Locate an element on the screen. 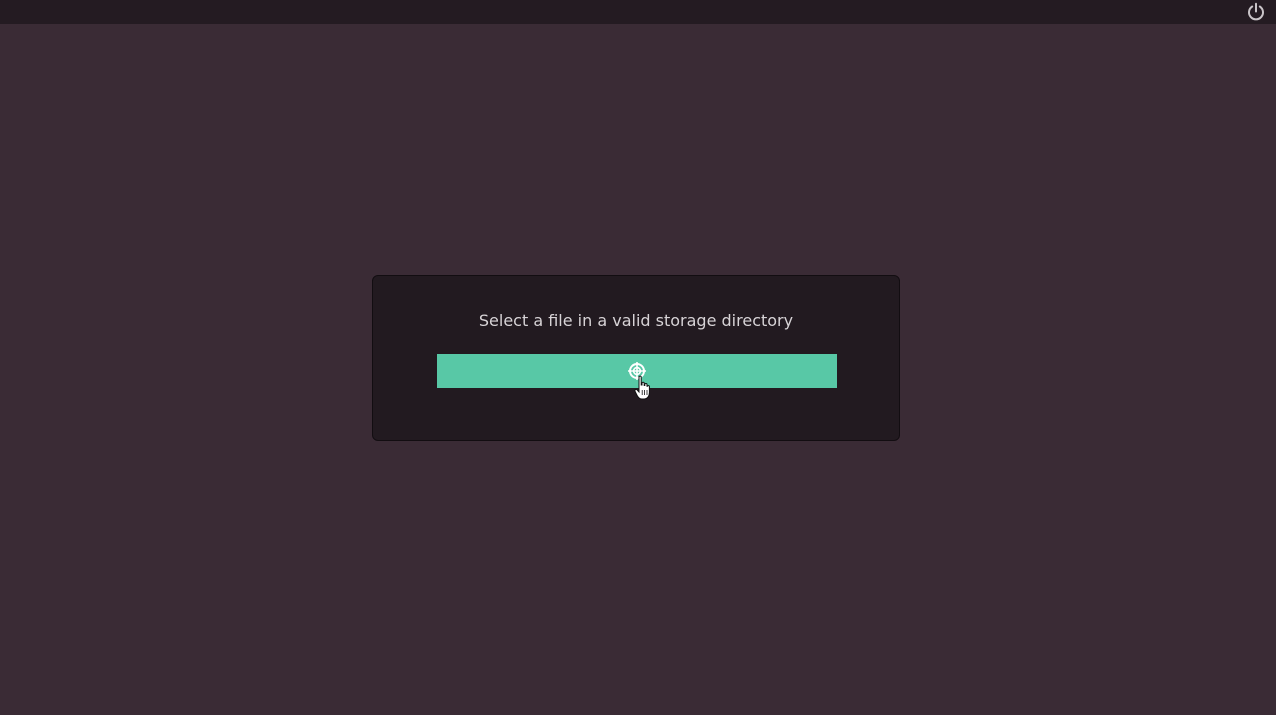 This screenshot has width=1276, height=715. select-file-button is located at coordinates (637, 371).